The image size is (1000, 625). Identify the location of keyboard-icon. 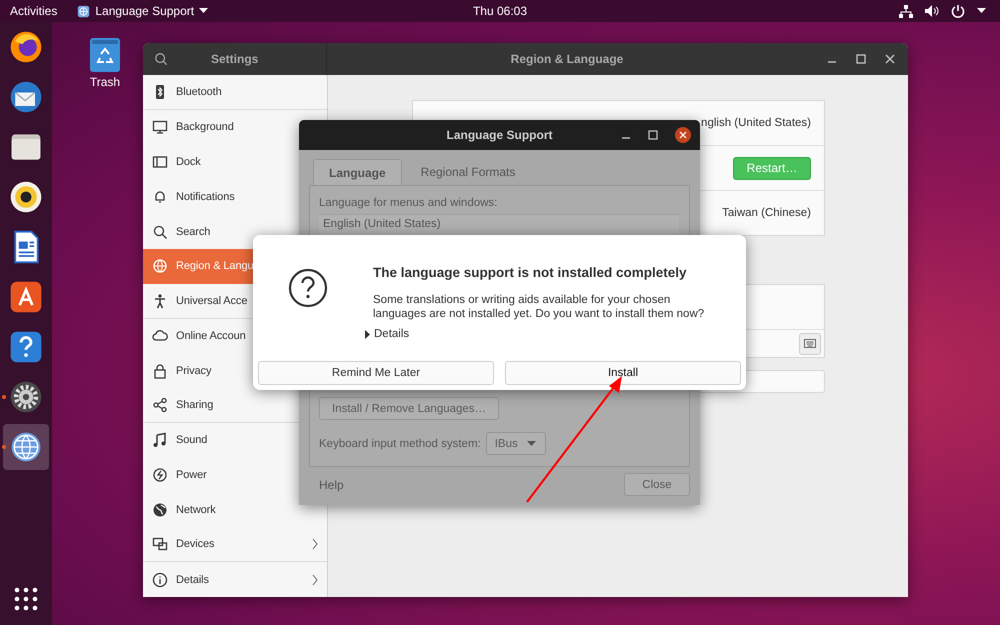
(810, 343).